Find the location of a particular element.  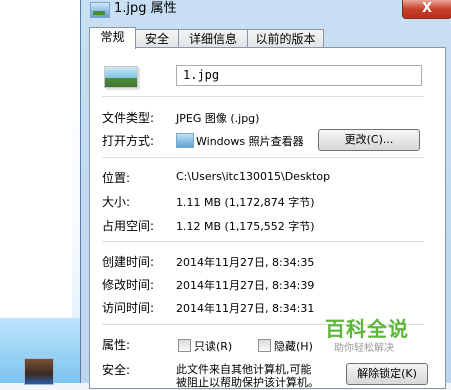

accessed-value: 2014年11月27日, 8:34:31 is located at coordinates (245, 308).